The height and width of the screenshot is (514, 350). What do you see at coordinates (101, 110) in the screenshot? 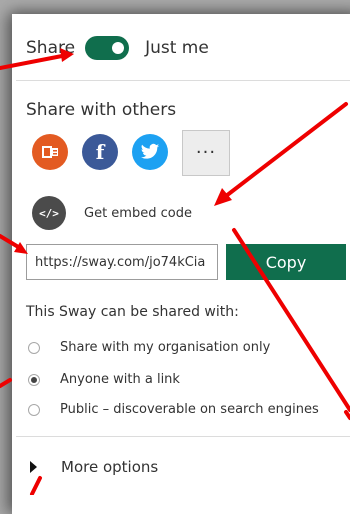
I see `share-with-others-title: Share with others` at bounding box center [101, 110].